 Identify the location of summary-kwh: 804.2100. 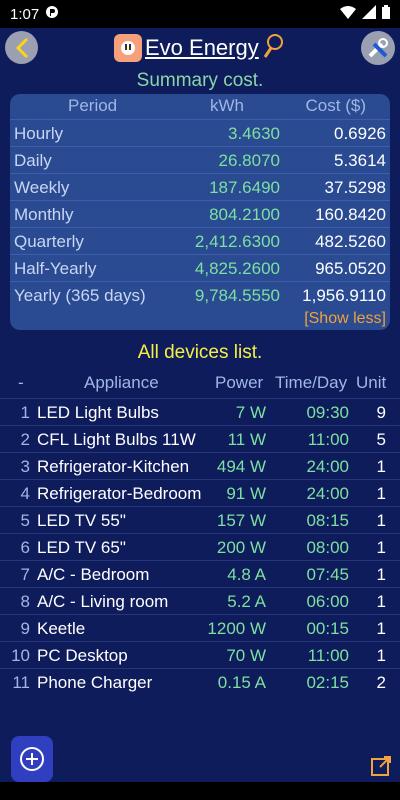
(244, 214).